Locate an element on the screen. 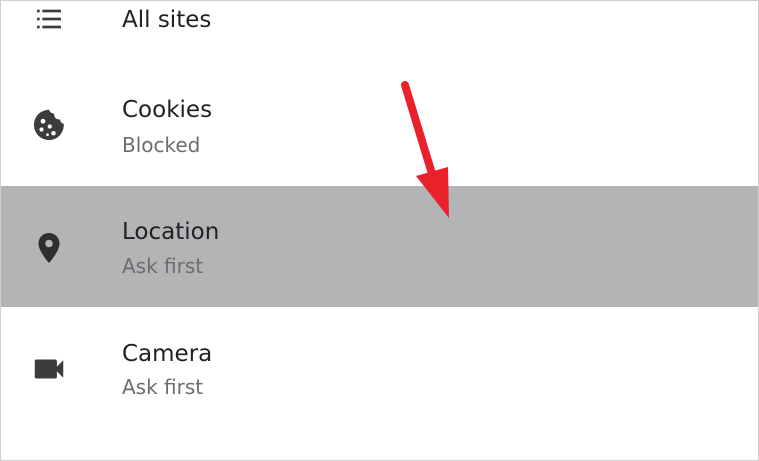  cookies-title: Cookies is located at coordinates (167, 110).